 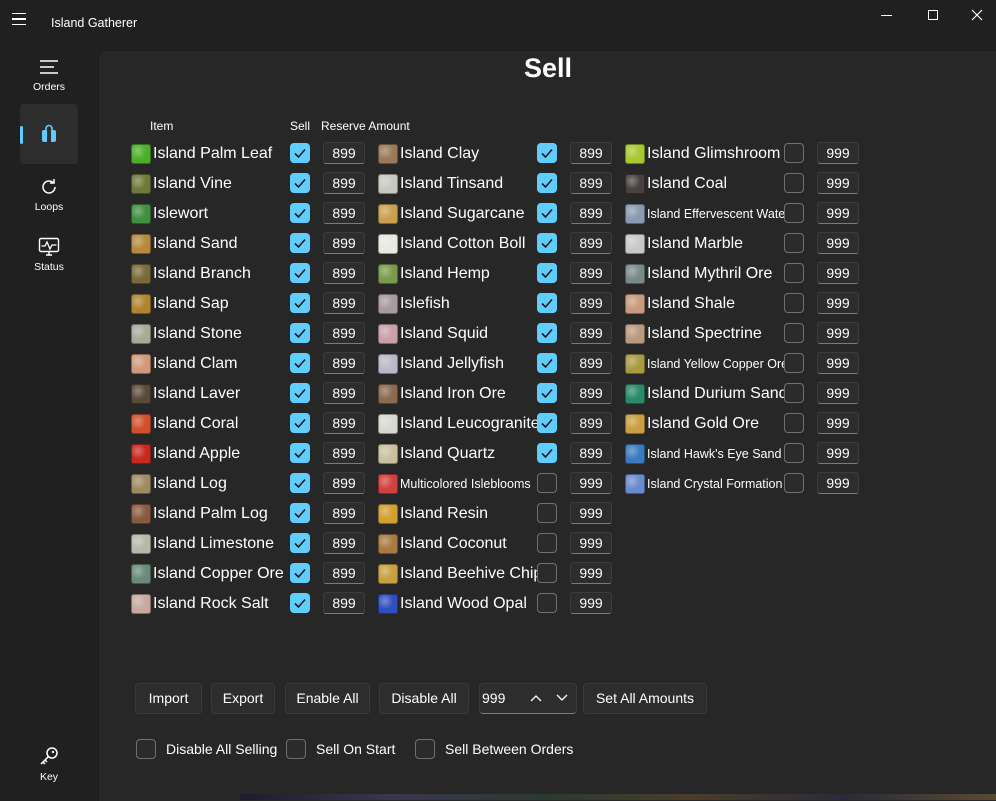 I want to click on nav-sell, so click(x=49, y=134).